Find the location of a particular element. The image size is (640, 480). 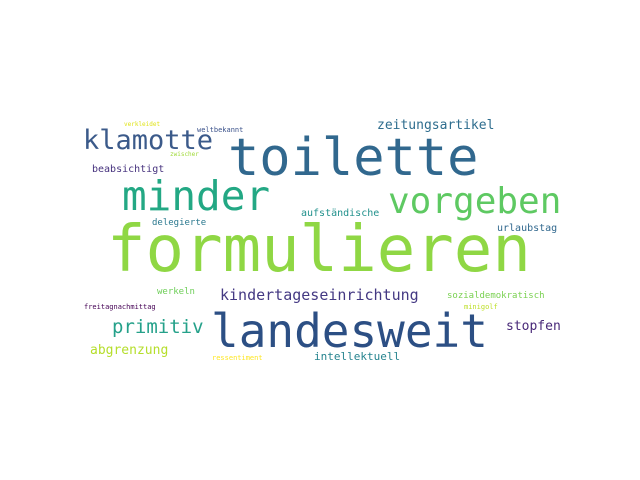

word-abgrenzung: abgrenzung is located at coordinates (129, 350).